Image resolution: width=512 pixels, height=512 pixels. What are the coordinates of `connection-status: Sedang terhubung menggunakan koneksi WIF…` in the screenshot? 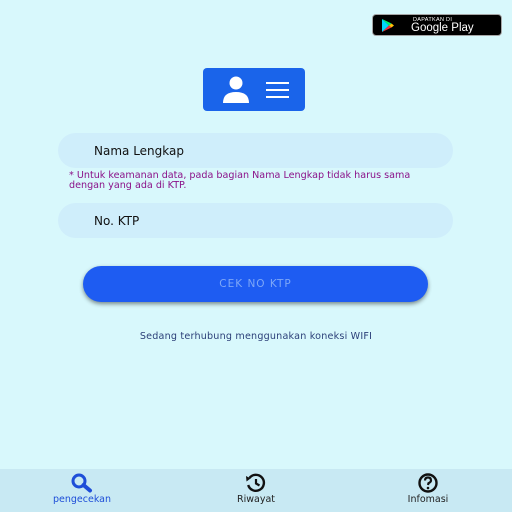 It's located at (256, 336).